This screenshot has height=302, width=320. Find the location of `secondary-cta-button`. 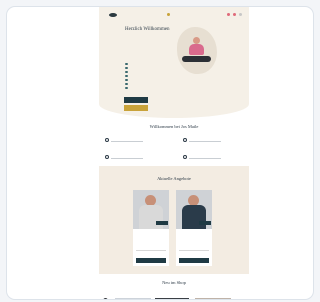

secondary-cta-button is located at coordinates (136, 108).